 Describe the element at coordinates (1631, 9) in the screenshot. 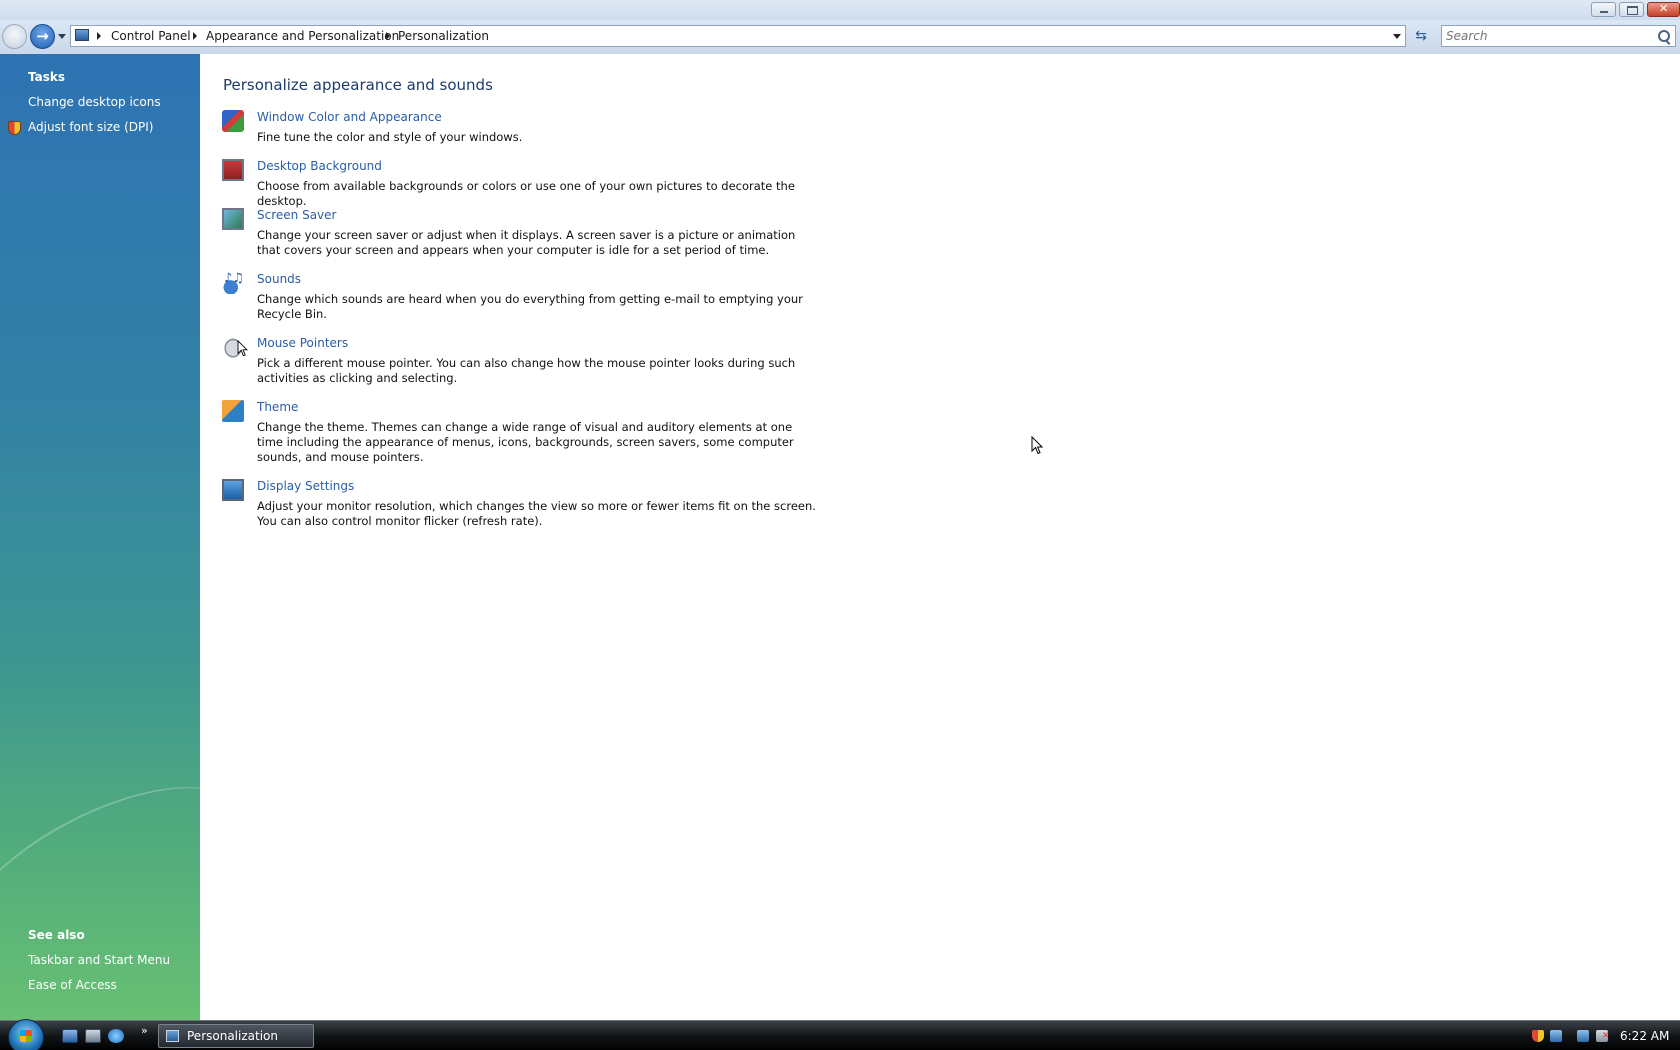

I see `maximize-button` at that location.